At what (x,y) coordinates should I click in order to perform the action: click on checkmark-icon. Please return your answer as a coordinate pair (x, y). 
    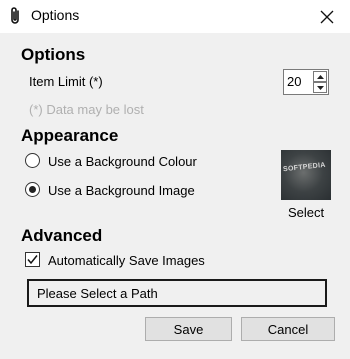
    Looking at the image, I should click on (32, 260).